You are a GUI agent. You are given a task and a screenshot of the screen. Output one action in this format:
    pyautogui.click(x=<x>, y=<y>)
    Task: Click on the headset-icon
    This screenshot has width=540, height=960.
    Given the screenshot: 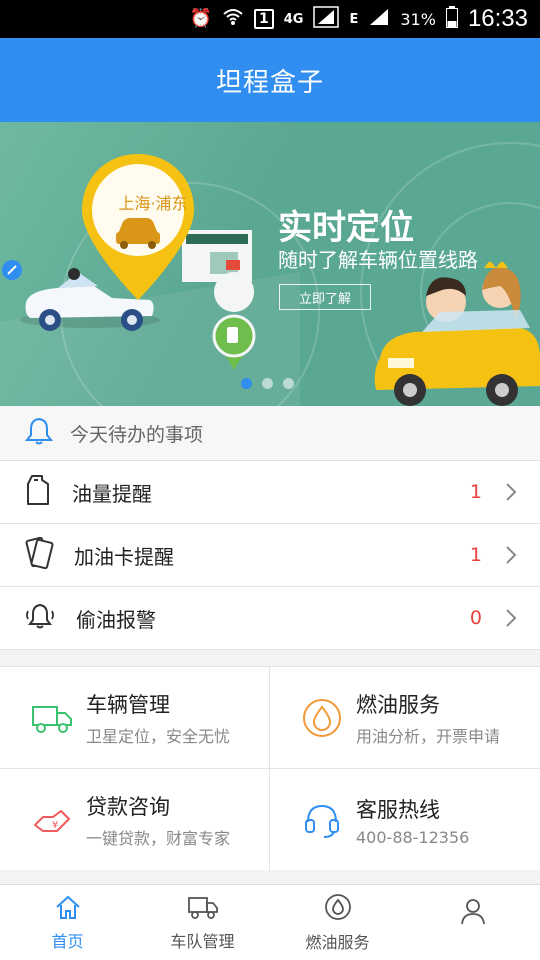 What is the action you would take?
    pyautogui.click(x=322, y=820)
    